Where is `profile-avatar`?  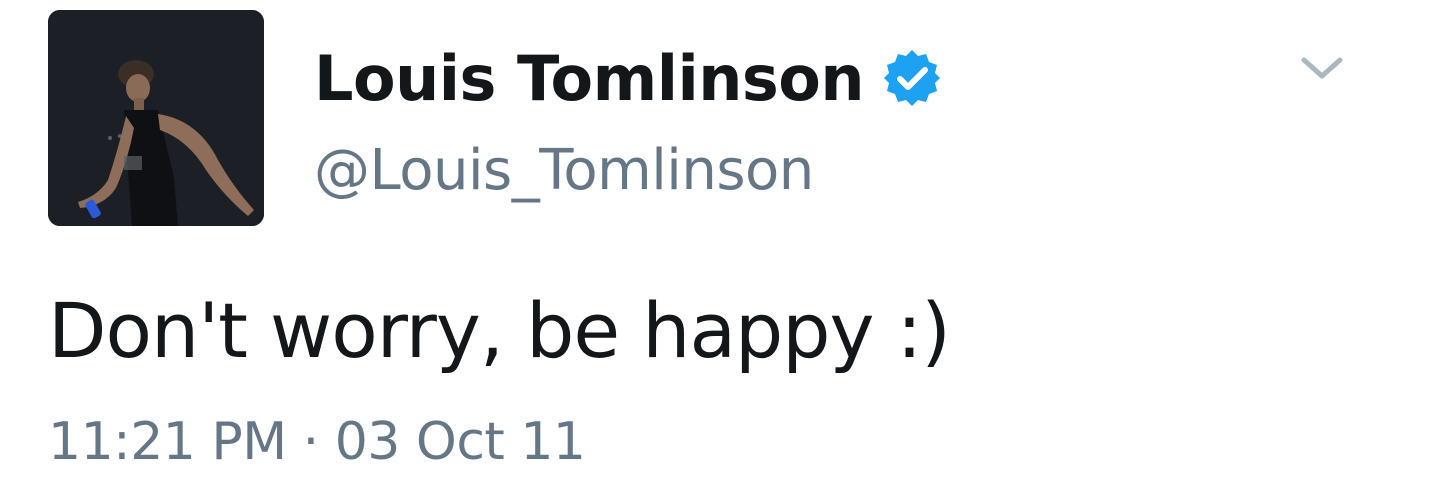 profile-avatar is located at coordinates (156, 118).